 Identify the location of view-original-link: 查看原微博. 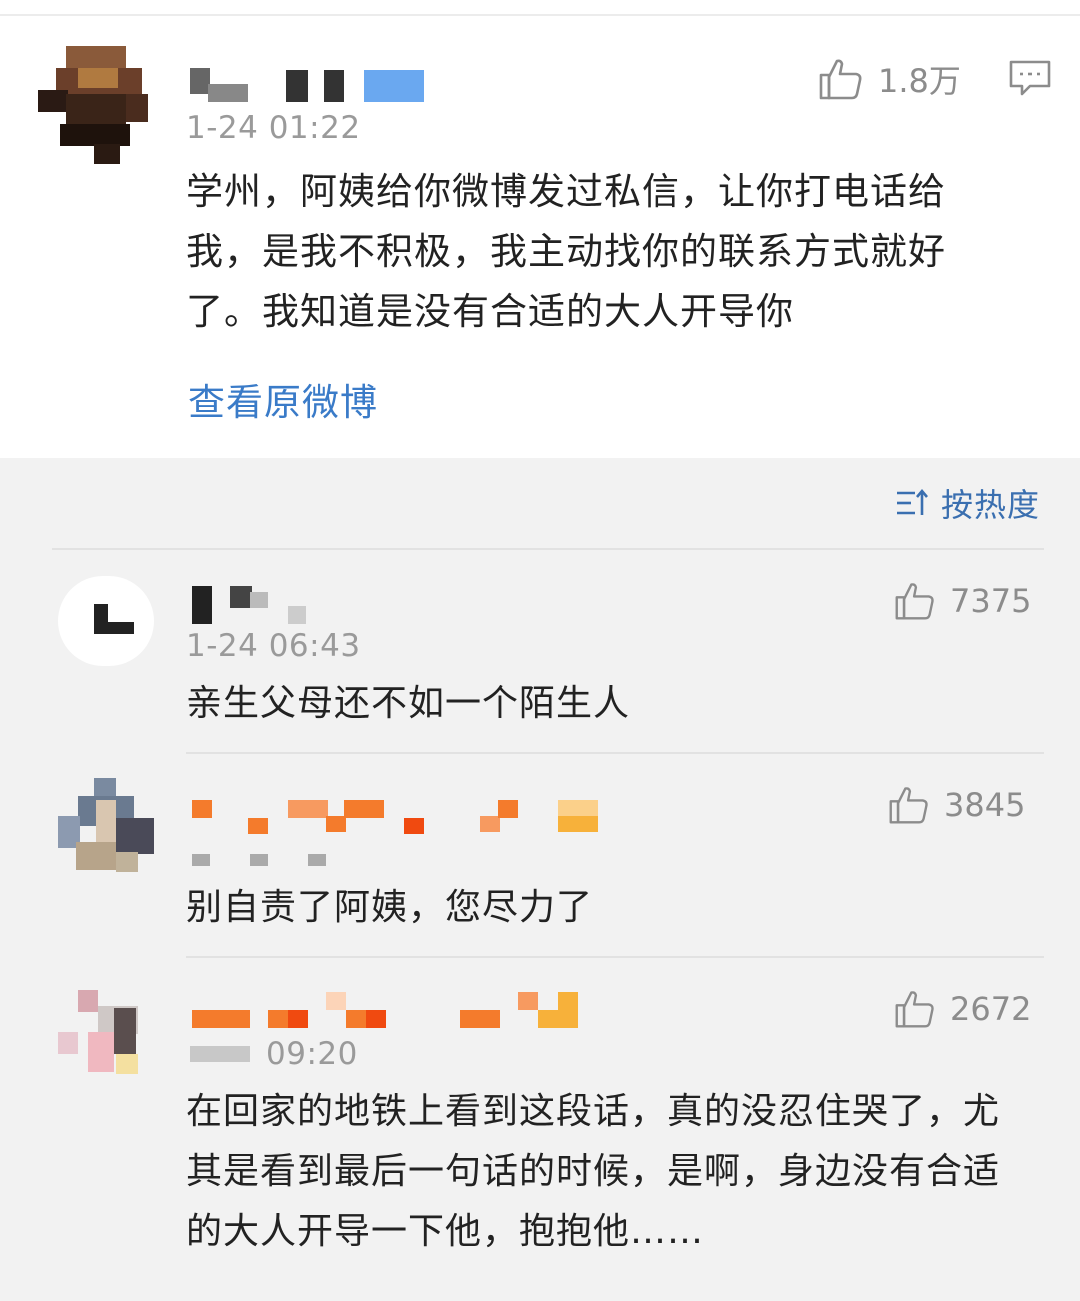
(283, 399).